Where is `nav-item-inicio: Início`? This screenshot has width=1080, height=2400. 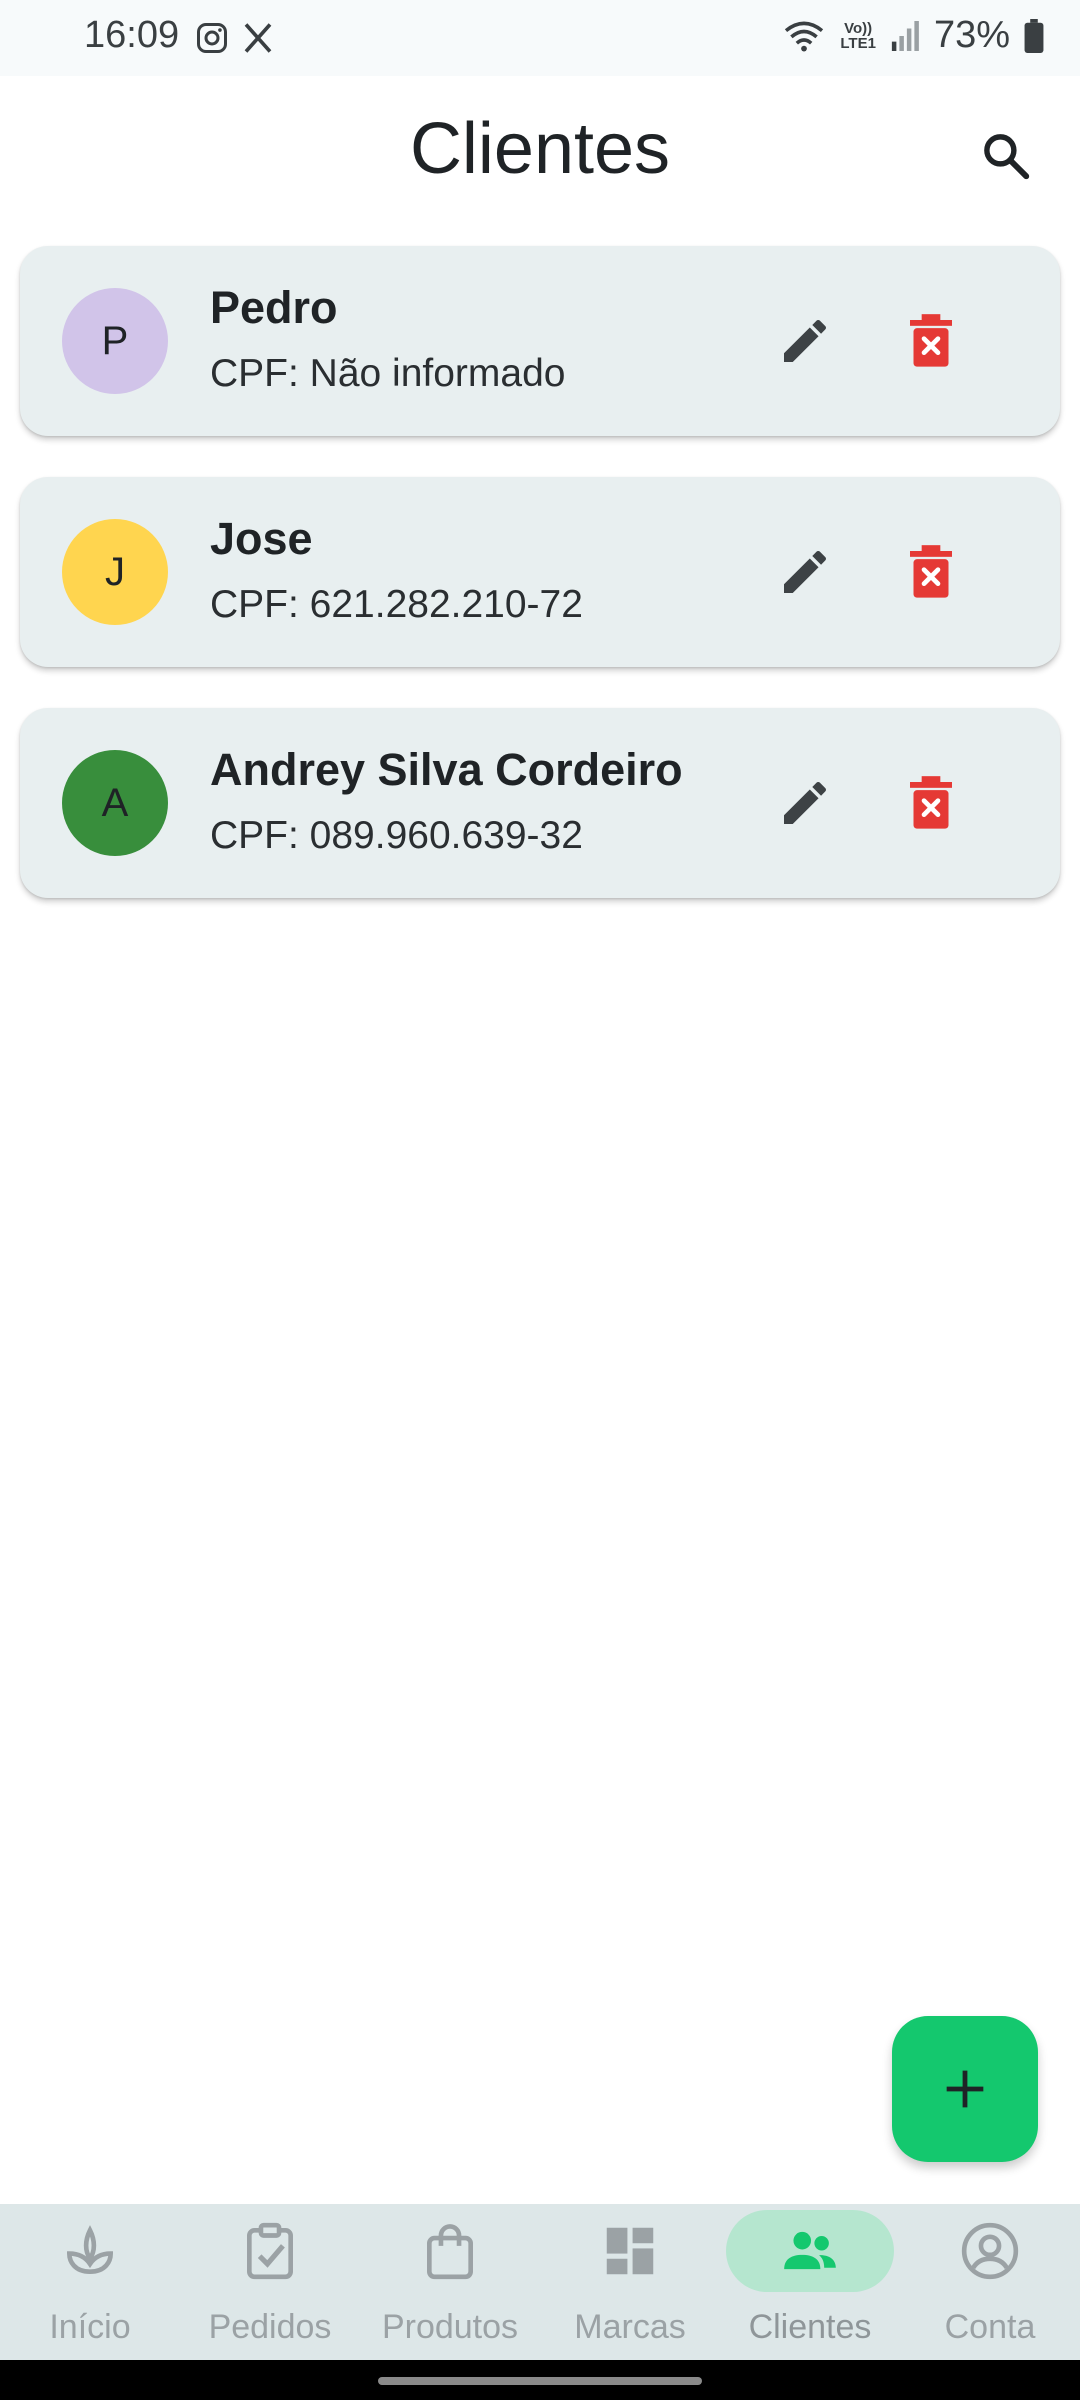
nav-item-inicio: Início is located at coordinates (90, 2282).